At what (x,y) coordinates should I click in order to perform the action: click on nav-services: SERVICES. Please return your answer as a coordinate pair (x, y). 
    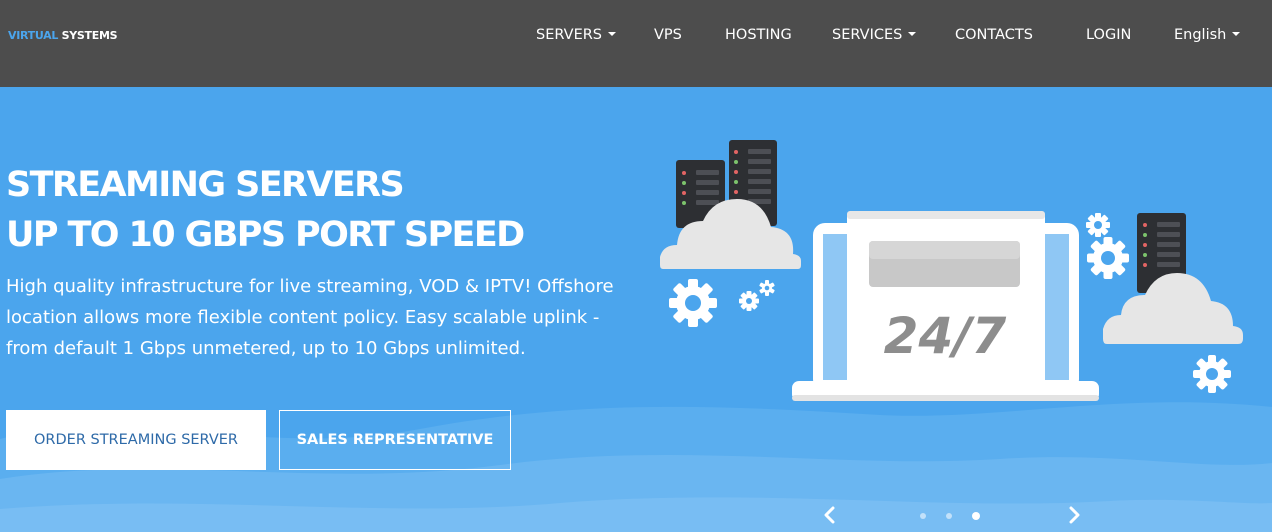
    Looking at the image, I should click on (874, 35).